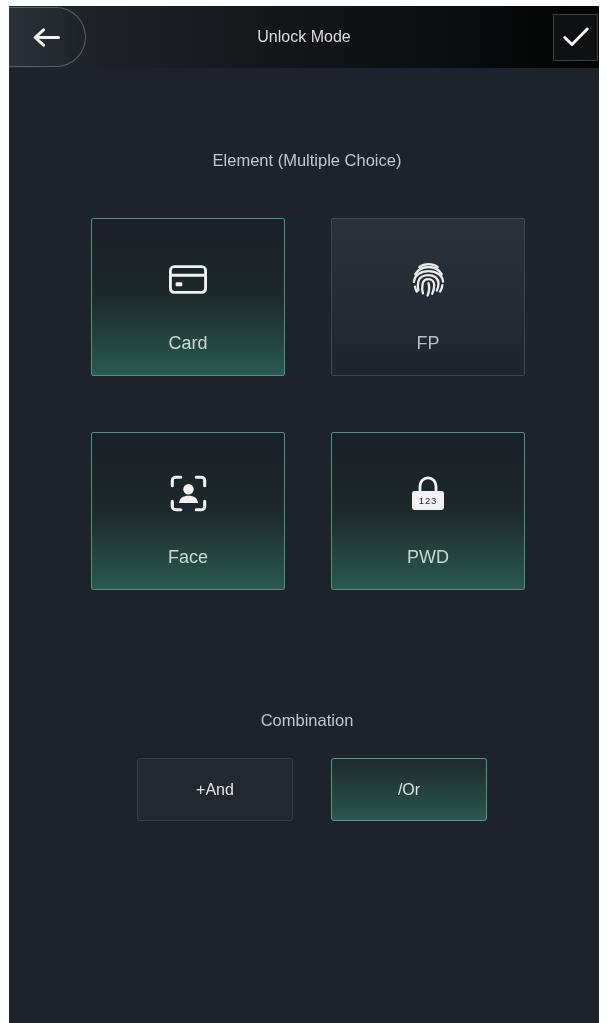 This screenshot has height=1023, width=607. I want to click on back-arrow-icon, so click(46, 37).